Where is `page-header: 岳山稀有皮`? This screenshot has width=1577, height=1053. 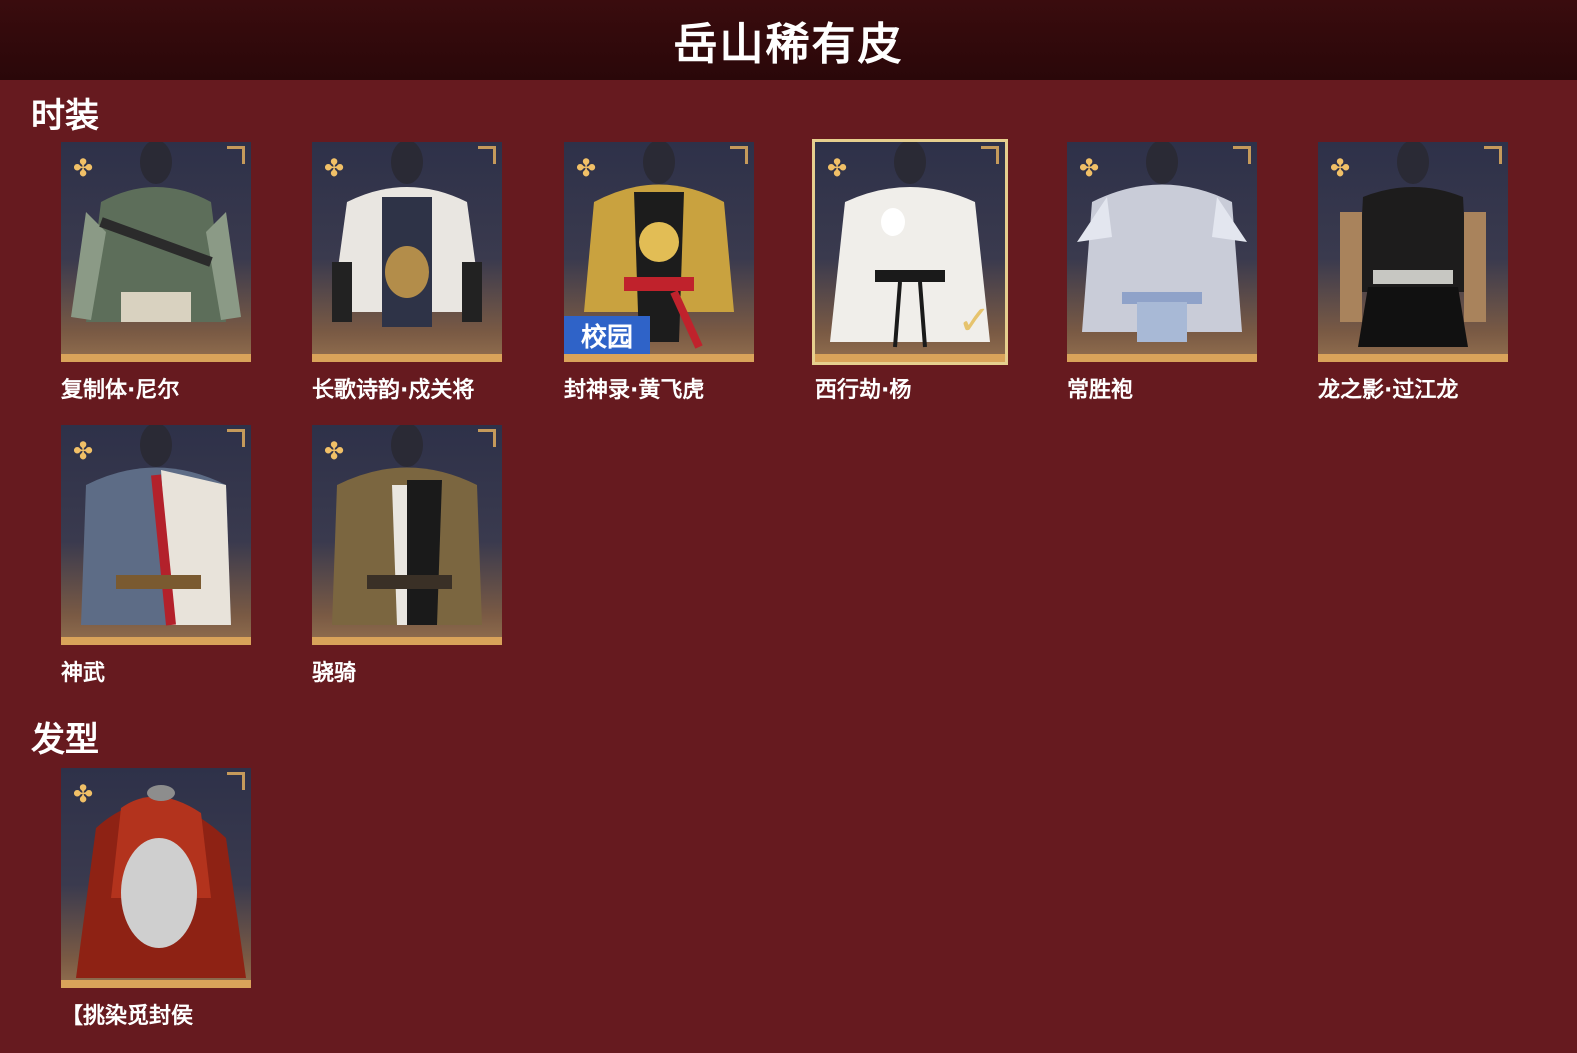 page-header: 岳山稀有皮 is located at coordinates (788, 40).